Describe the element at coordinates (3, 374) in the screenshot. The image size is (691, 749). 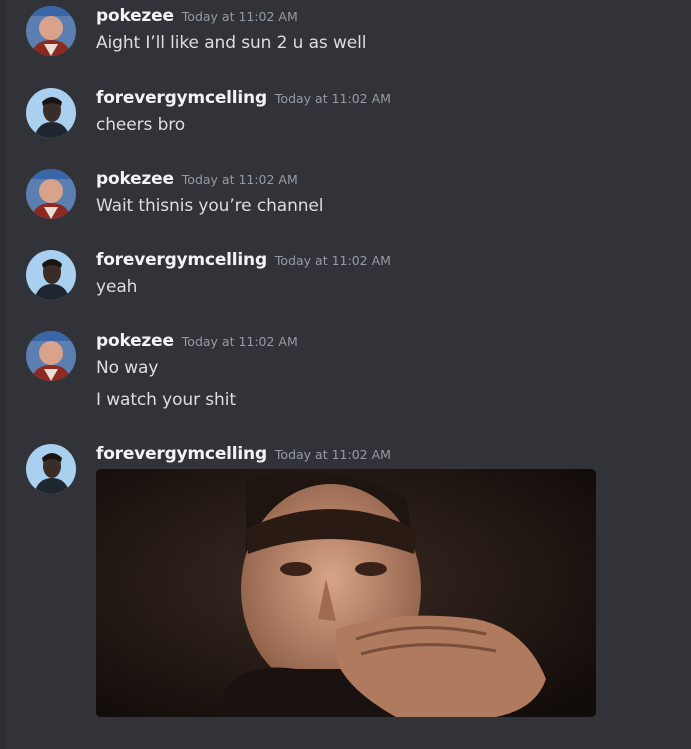
I see `channel-divider` at that location.